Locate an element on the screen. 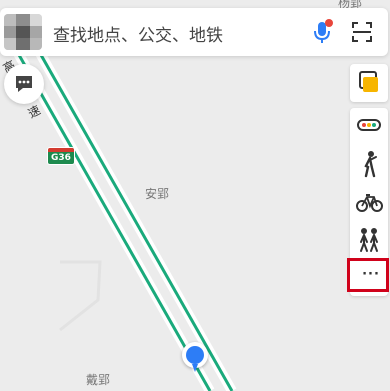  walk-icon is located at coordinates (370, 164).